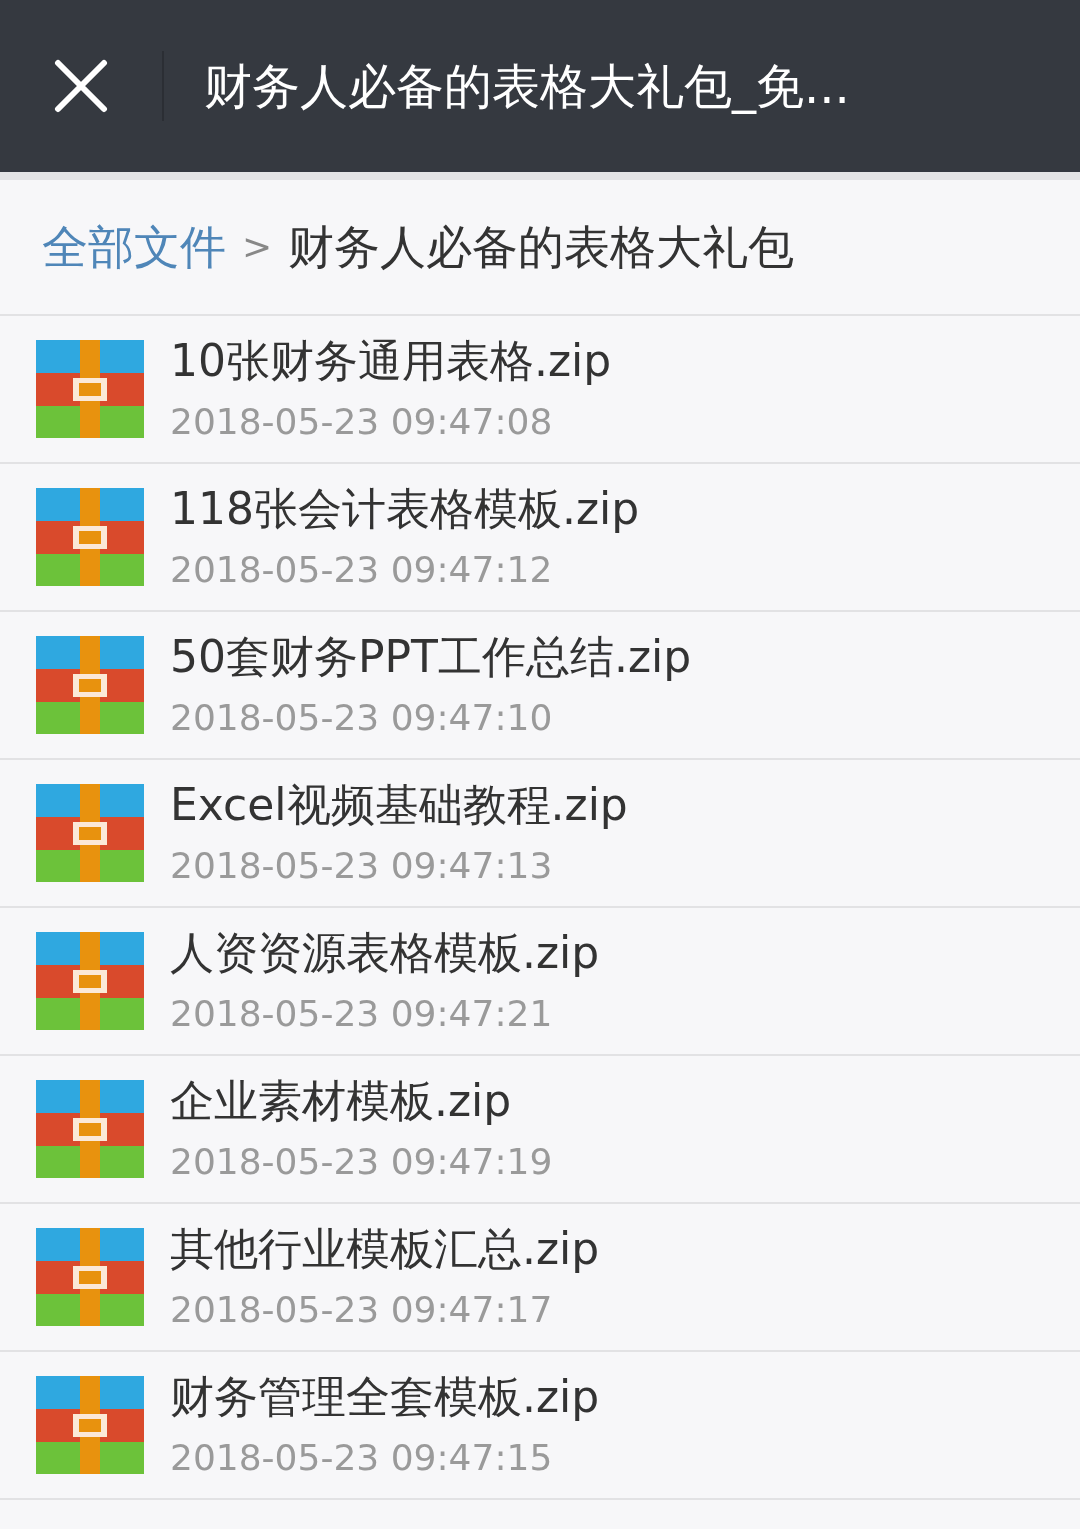 The width and height of the screenshot is (1080, 1529). What do you see at coordinates (362, 1014) in the screenshot?
I see `file-time: 2018-05-23 09:47:21` at bounding box center [362, 1014].